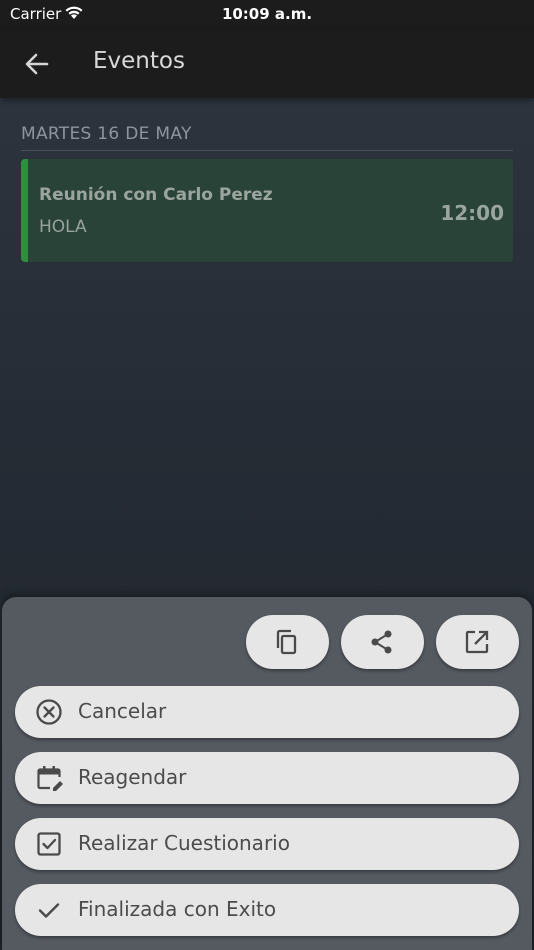 This screenshot has height=950, width=534. What do you see at coordinates (139, 61) in the screenshot?
I see `page-title: Eventos` at bounding box center [139, 61].